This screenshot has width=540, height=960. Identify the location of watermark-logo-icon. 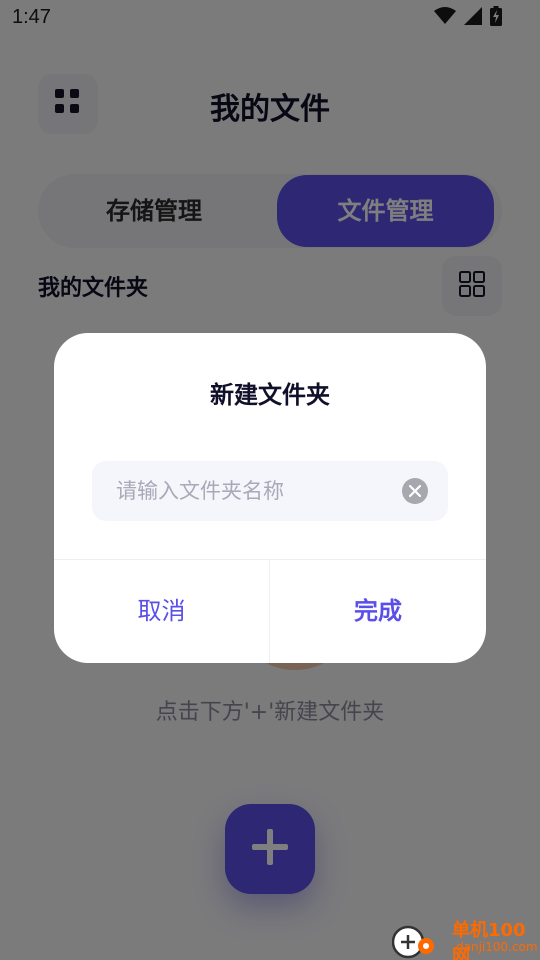
(412, 939).